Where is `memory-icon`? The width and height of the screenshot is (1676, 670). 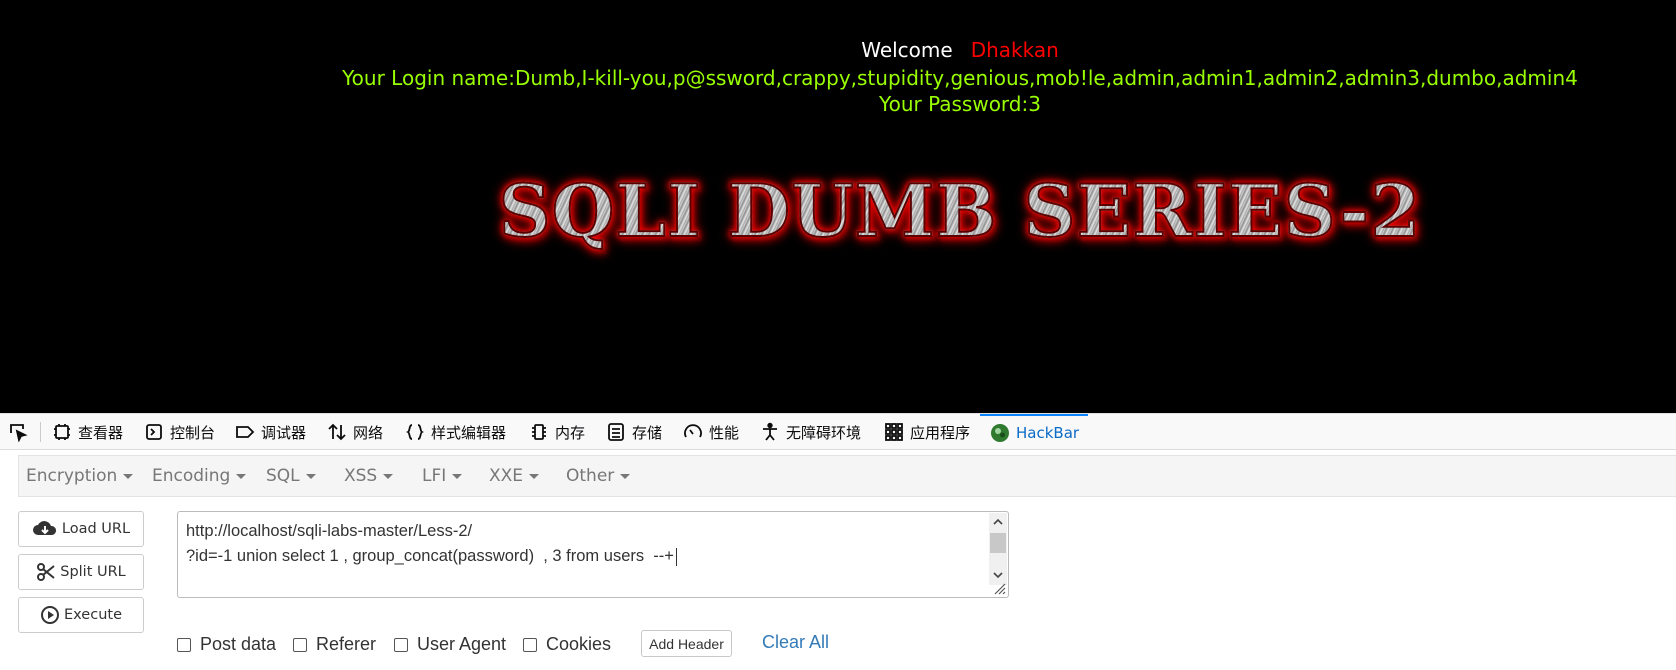 memory-icon is located at coordinates (539, 432).